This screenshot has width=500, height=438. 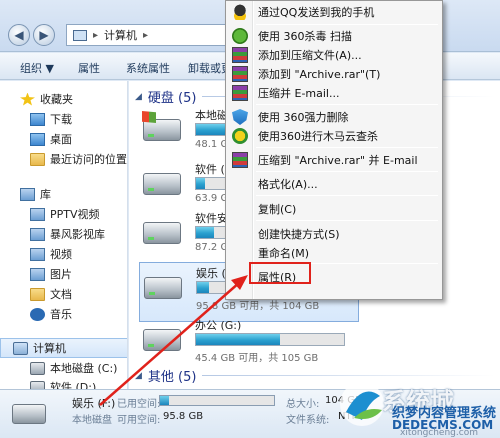 I want to click on details-fs-label: 文件系统:, so click(x=308, y=420).